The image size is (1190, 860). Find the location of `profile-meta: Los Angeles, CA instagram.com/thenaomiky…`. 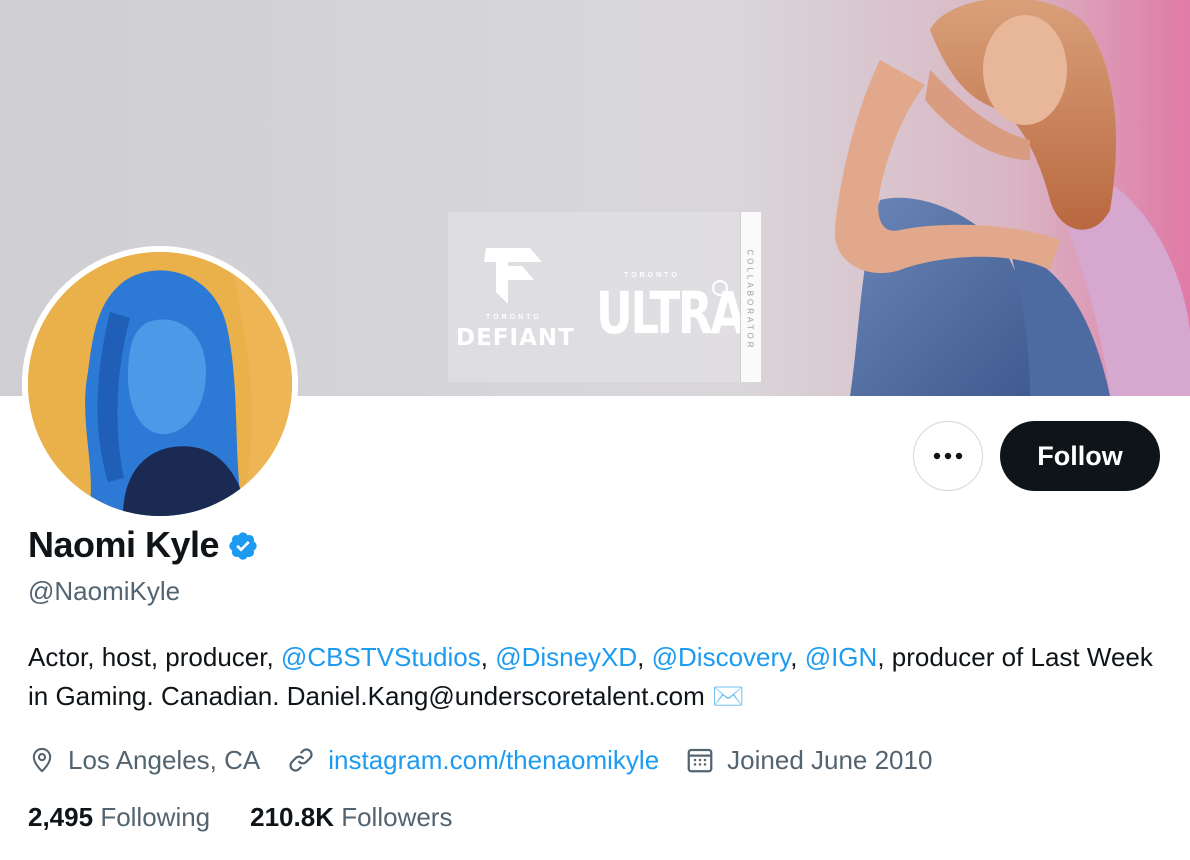

profile-meta: Los Angeles, CA instagram.com/thenaomiky… is located at coordinates (493, 760).